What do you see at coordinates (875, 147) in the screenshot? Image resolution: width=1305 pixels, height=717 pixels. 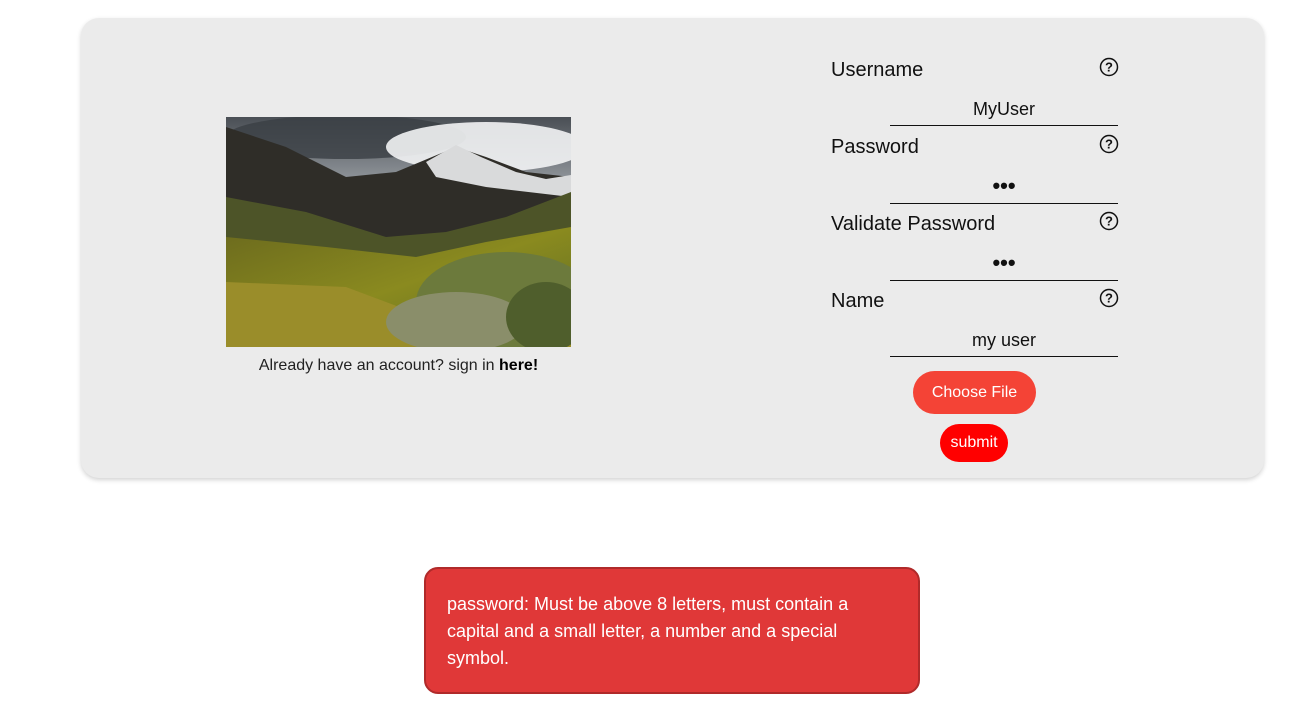 I see `password-label: Password` at bounding box center [875, 147].